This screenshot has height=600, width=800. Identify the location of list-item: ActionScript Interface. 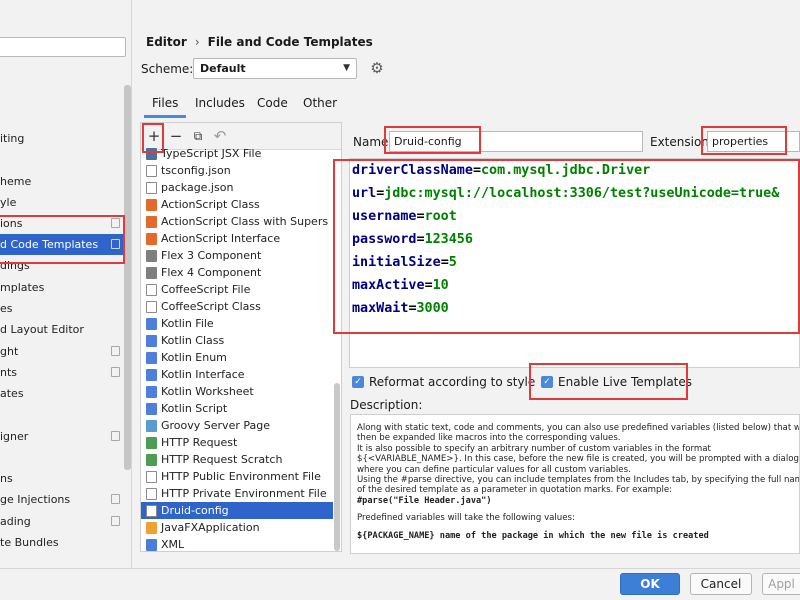
(237, 238).